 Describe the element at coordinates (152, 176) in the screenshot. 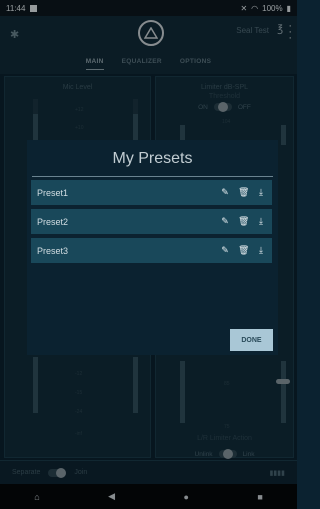

I see `dialog-divider` at that location.